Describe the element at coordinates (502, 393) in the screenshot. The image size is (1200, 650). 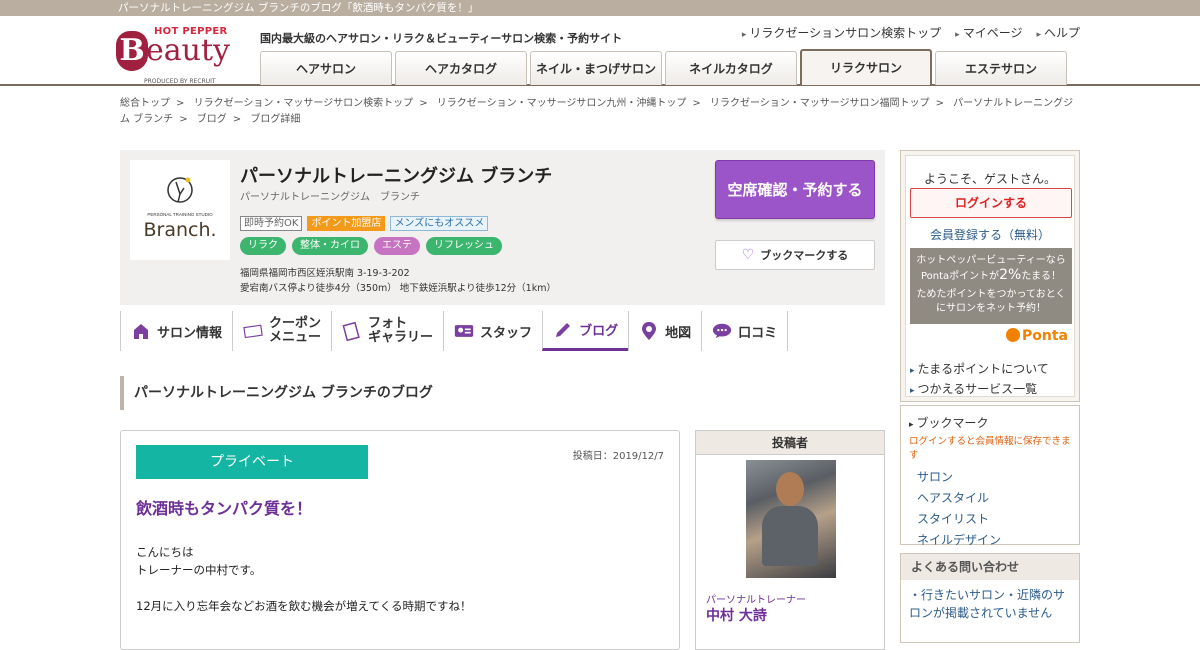
I see `blog-section-title: パーソナルトレーニングジム ブランチのブログ` at that location.